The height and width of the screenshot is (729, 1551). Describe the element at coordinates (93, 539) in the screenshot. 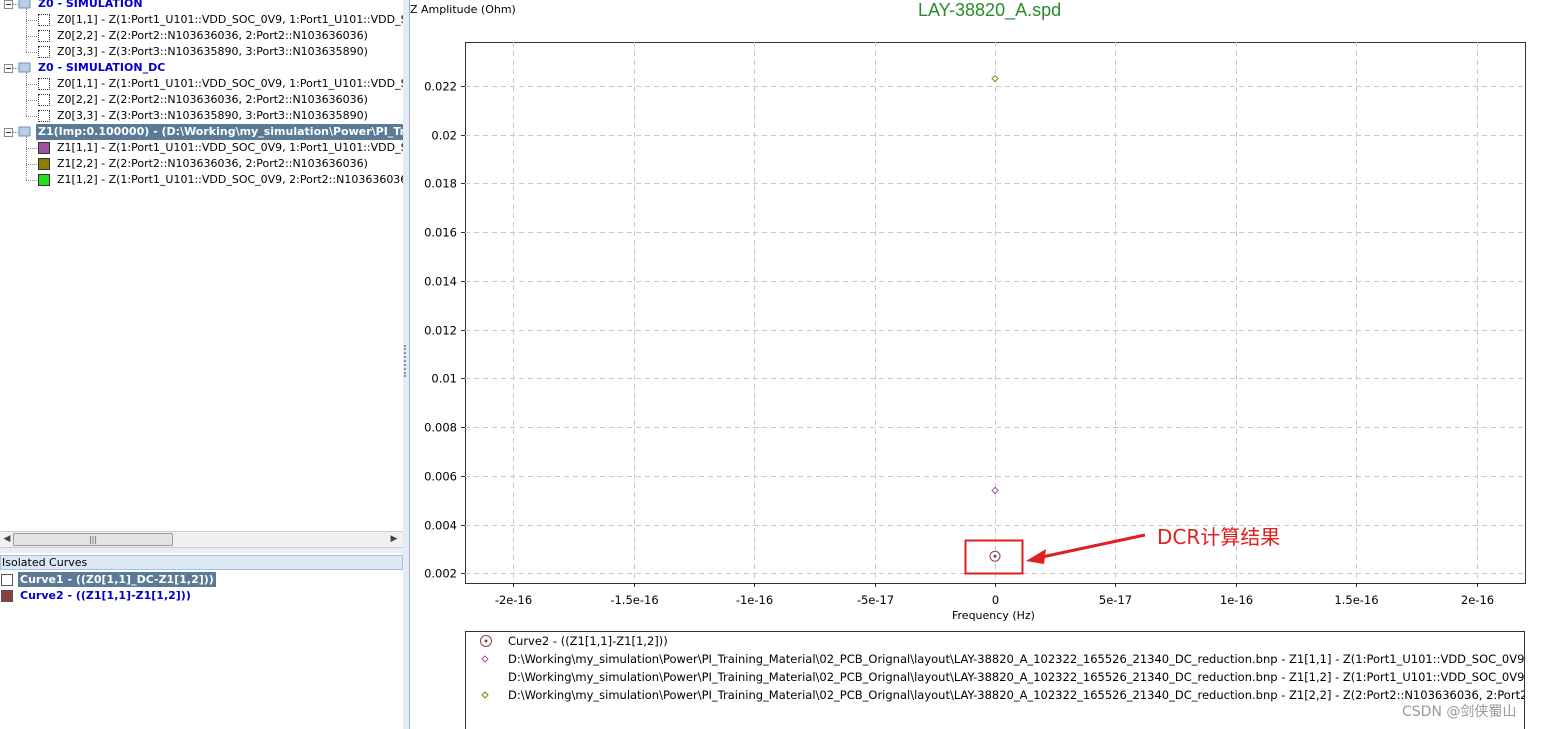

I see `scroll-thumb: |||` at that location.